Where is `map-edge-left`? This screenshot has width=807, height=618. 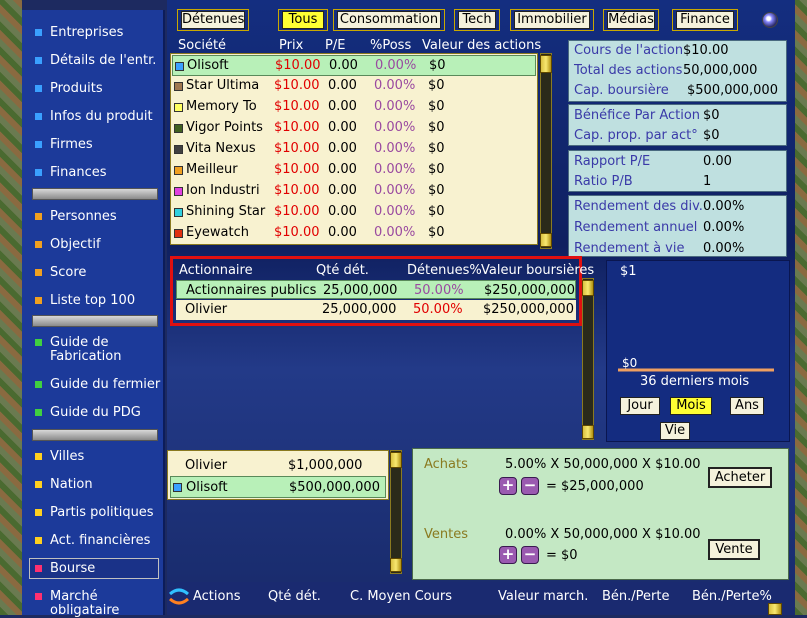
map-edge-left is located at coordinates (11, 307).